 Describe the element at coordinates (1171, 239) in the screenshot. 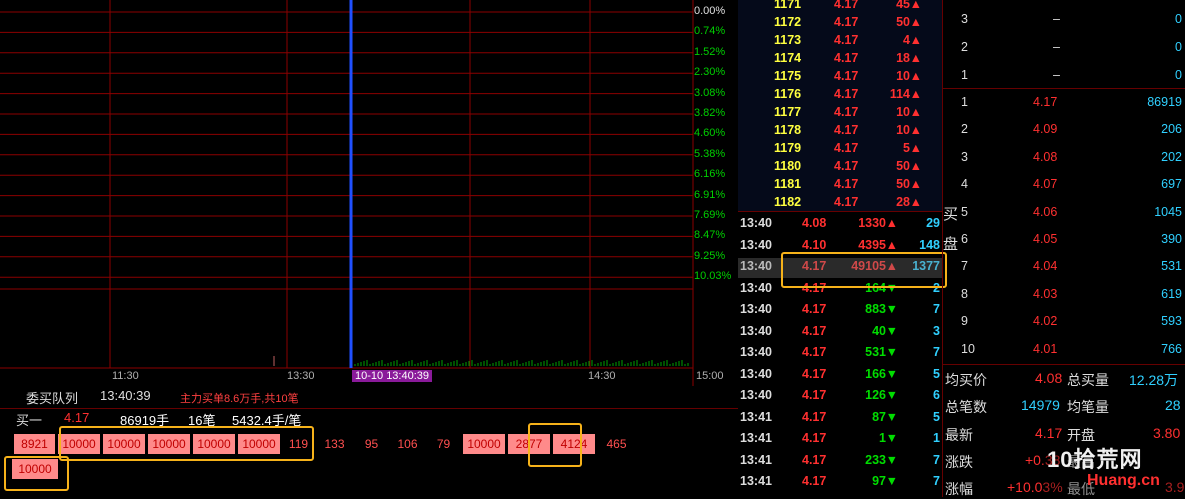

I see `bid-volume: 390` at that location.